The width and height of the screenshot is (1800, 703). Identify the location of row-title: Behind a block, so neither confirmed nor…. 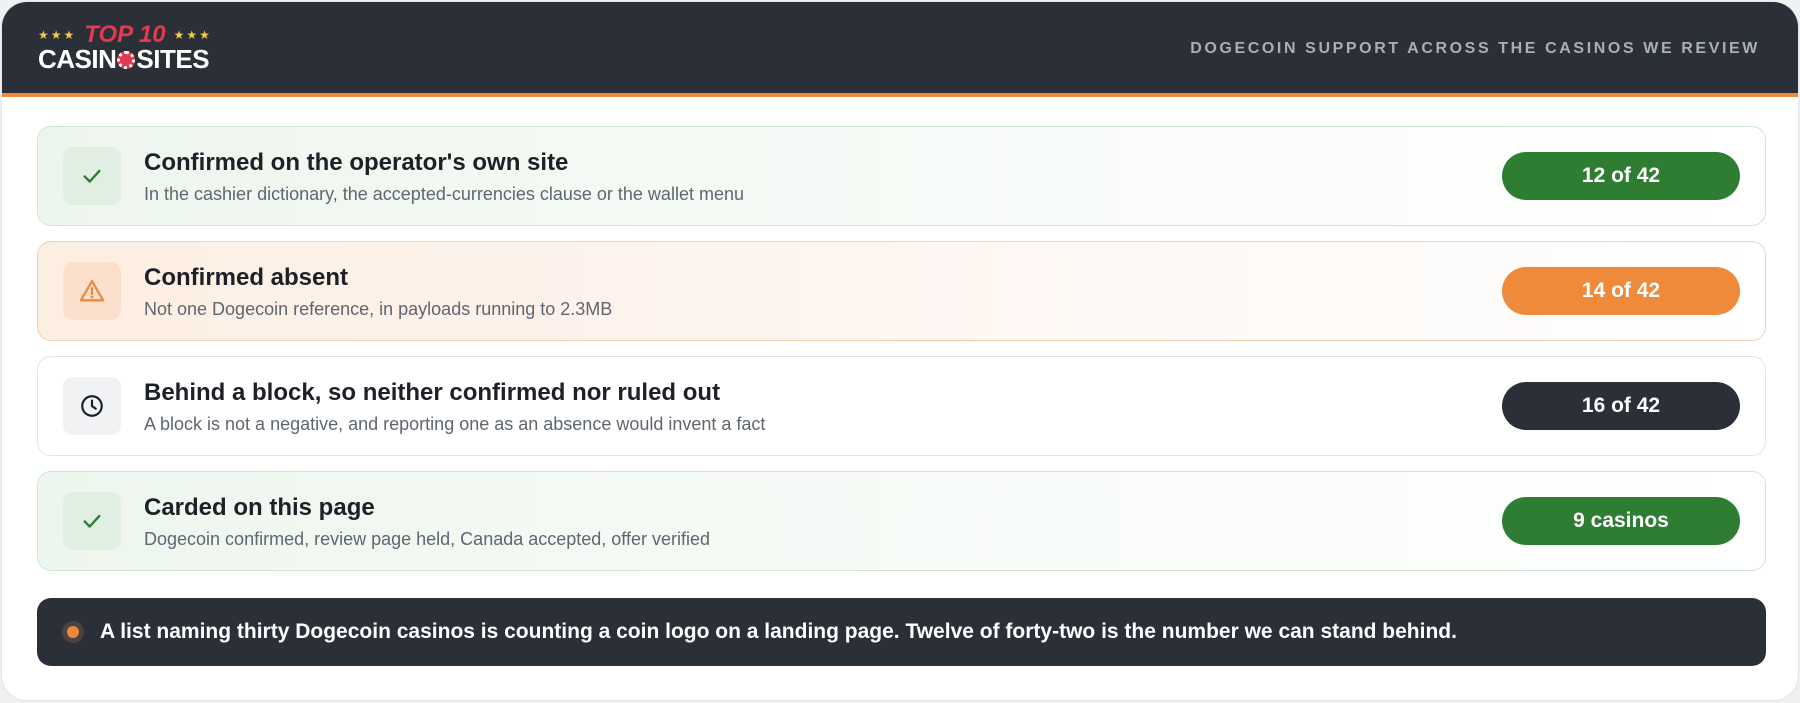
(432, 392).